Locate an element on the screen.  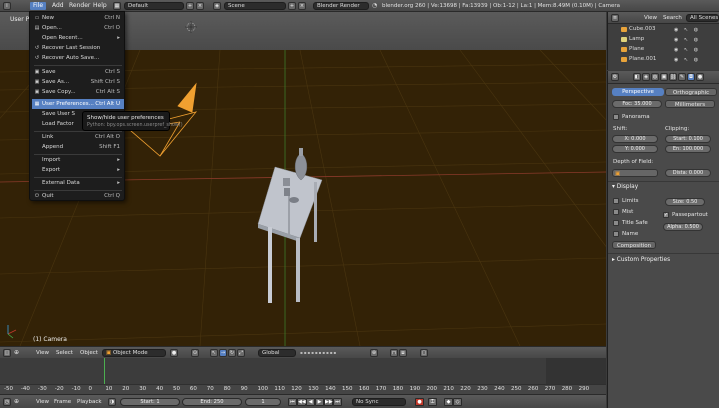
menu-item-open: ▤ Open... Ctrl O is located at coordinates (78, 28).